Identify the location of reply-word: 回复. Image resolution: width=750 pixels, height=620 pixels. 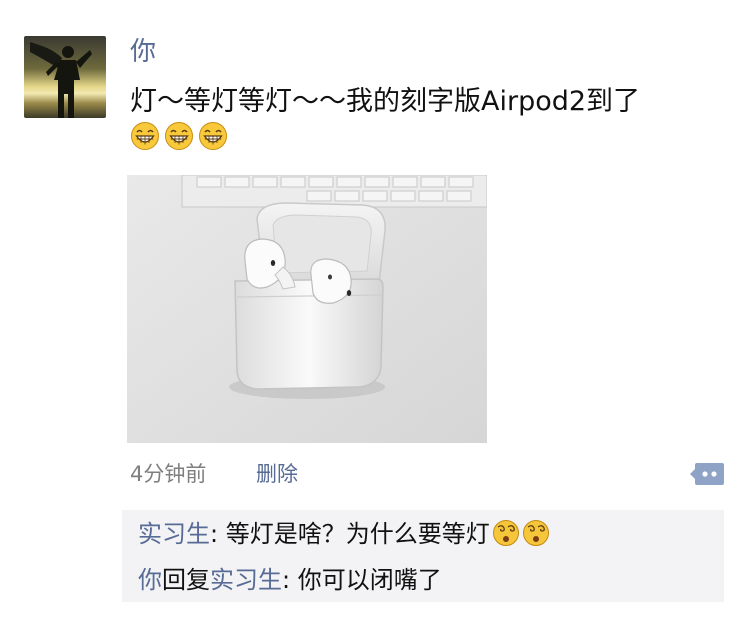
(186, 580).